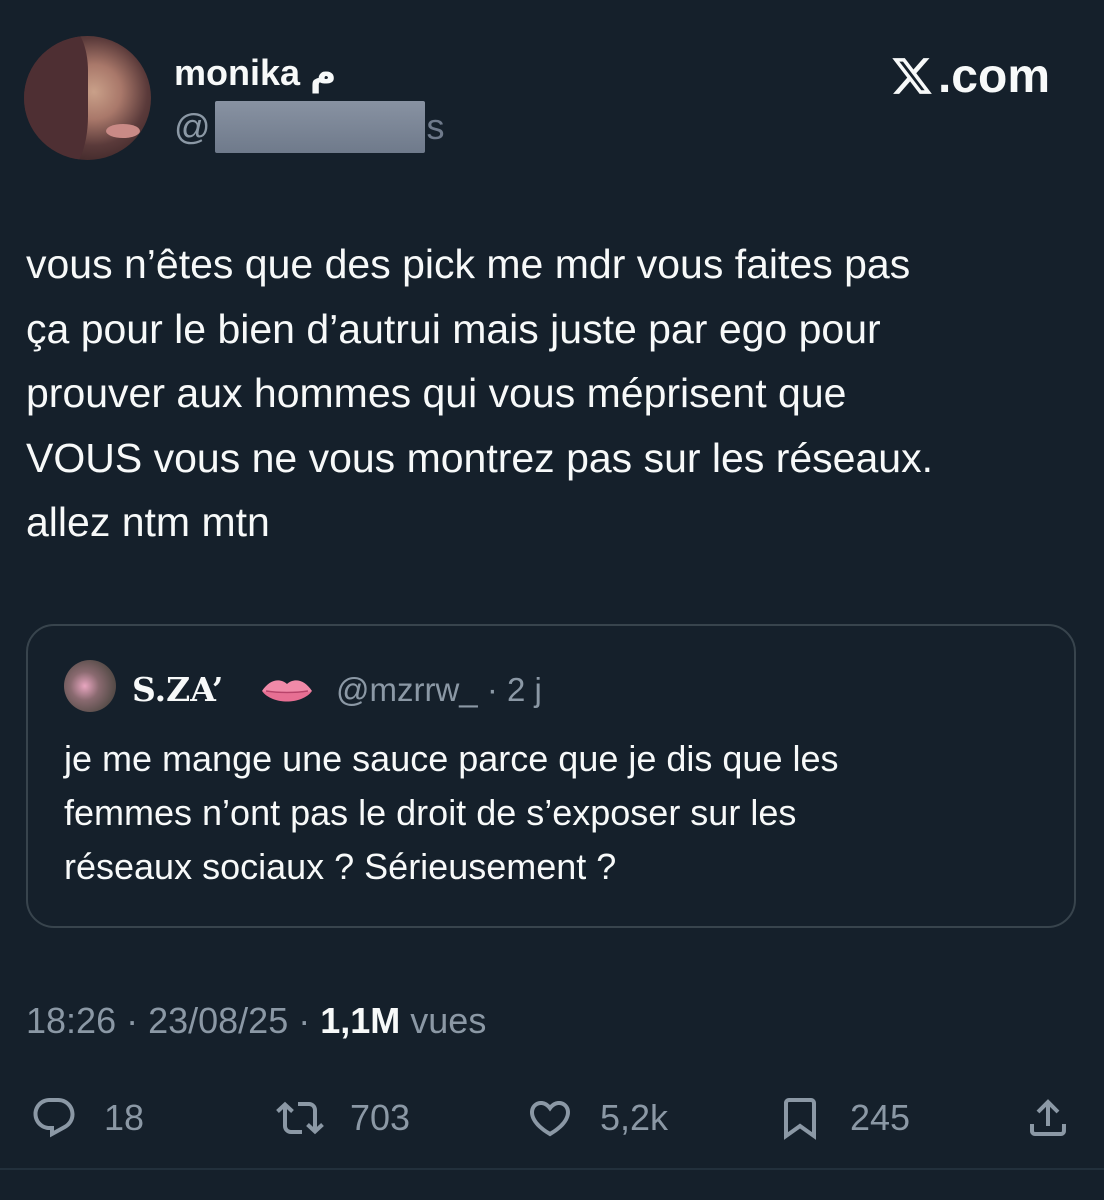  What do you see at coordinates (178, 689) in the screenshot?
I see `quoted-display-name: S.ZA’` at bounding box center [178, 689].